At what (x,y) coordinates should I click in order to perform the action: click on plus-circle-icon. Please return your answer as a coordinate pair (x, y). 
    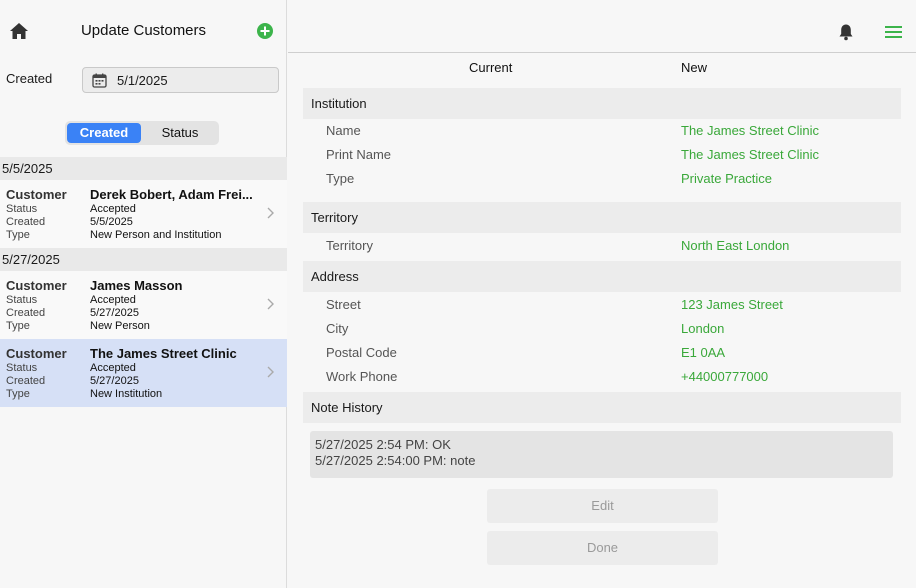
    Looking at the image, I should click on (265, 31).